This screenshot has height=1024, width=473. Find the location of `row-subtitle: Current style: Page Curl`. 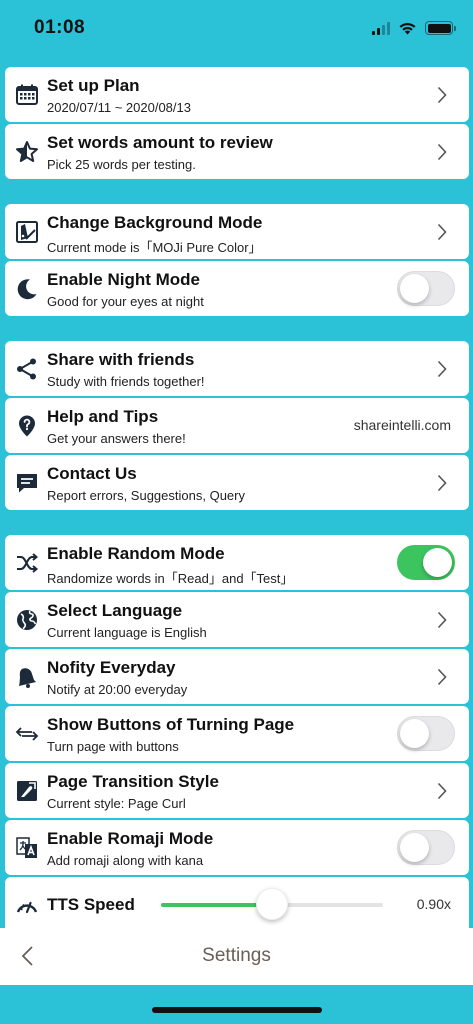

row-subtitle: Current style: Page Curl is located at coordinates (116, 803).